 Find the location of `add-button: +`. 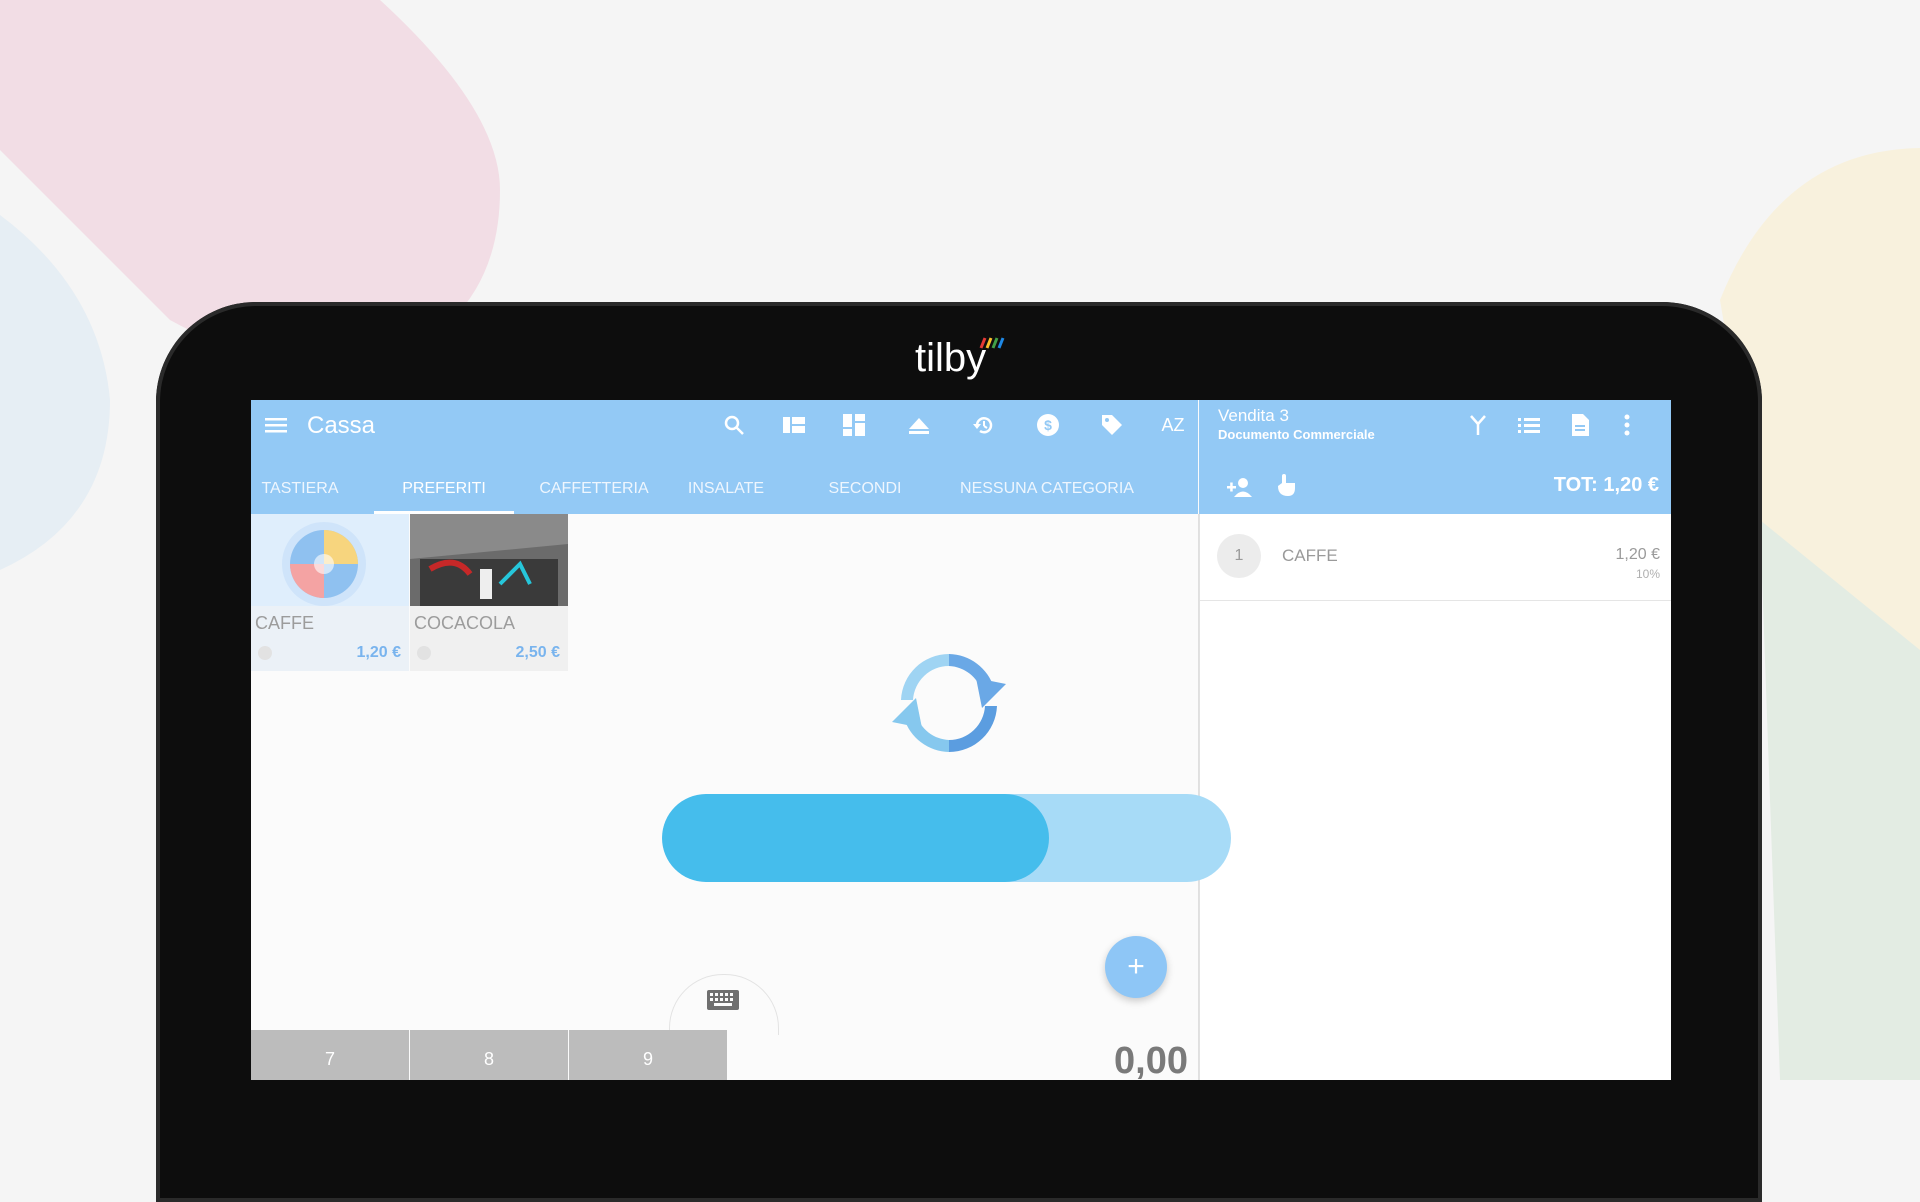

add-button: + is located at coordinates (1136, 967).